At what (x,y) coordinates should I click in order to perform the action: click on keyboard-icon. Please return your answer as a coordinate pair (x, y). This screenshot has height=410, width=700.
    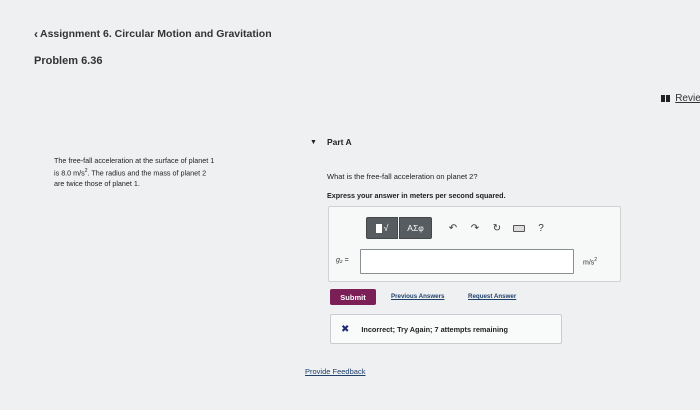
    Looking at the image, I should click on (519, 228).